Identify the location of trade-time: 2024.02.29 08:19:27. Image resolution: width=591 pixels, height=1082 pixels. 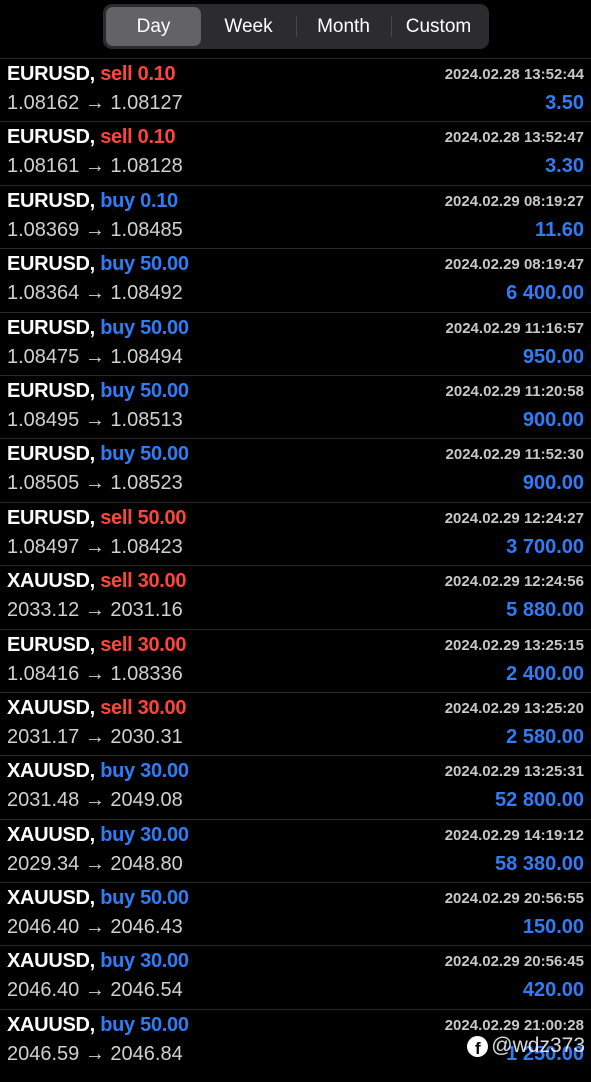
(514, 201).